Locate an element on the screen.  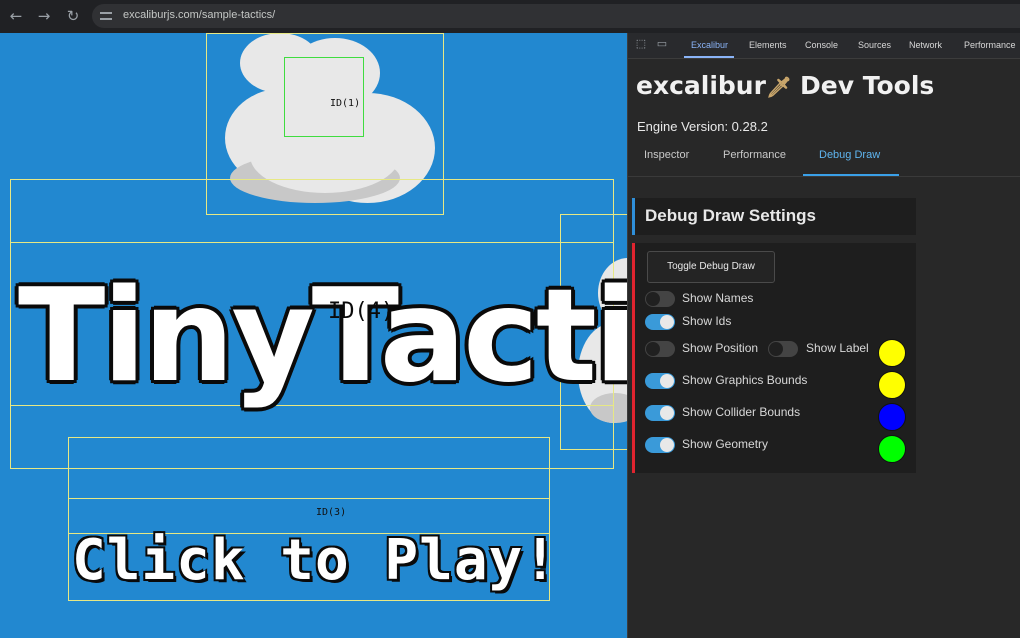
game-title: TinyTactics is located at coordinates (322, 336).